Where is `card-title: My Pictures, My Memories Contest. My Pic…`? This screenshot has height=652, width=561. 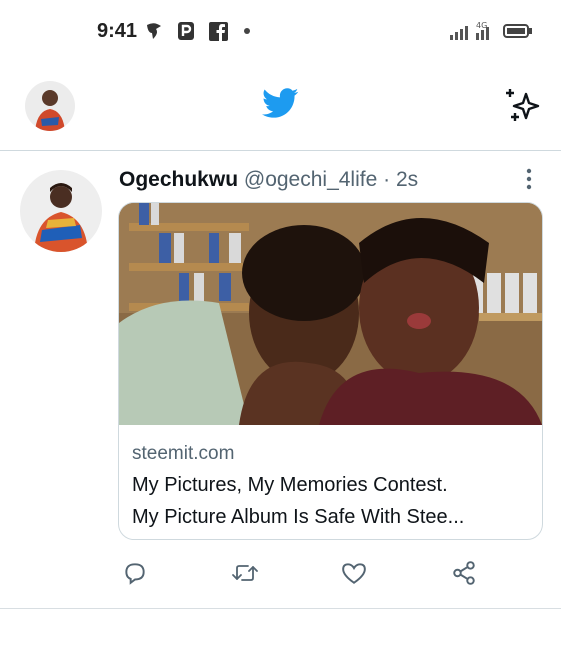
card-title: My Pictures, My Memories Contest. My Pic… is located at coordinates (332, 501).